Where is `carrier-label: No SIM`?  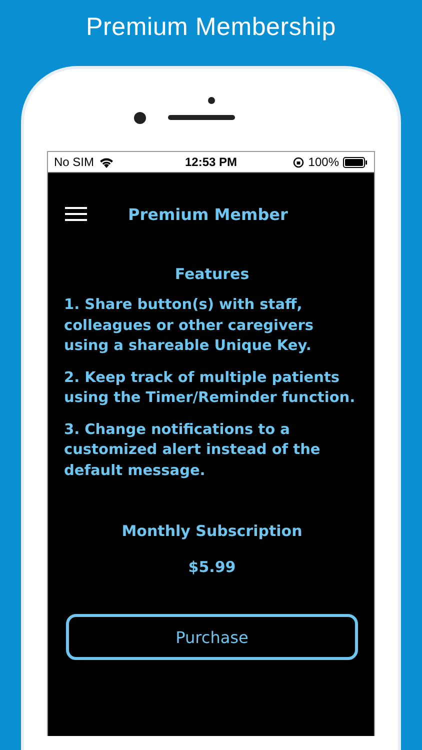
carrier-label: No SIM is located at coordinates (74, 162).